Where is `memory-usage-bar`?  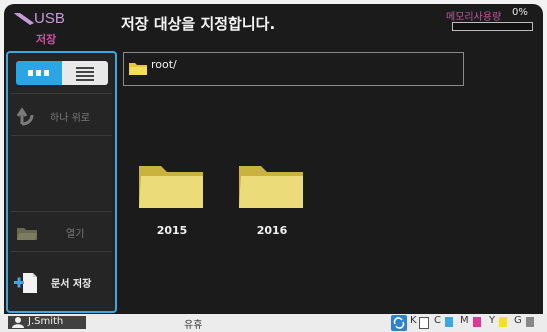
memory-usage-bar is located at coordinates (492, 26).